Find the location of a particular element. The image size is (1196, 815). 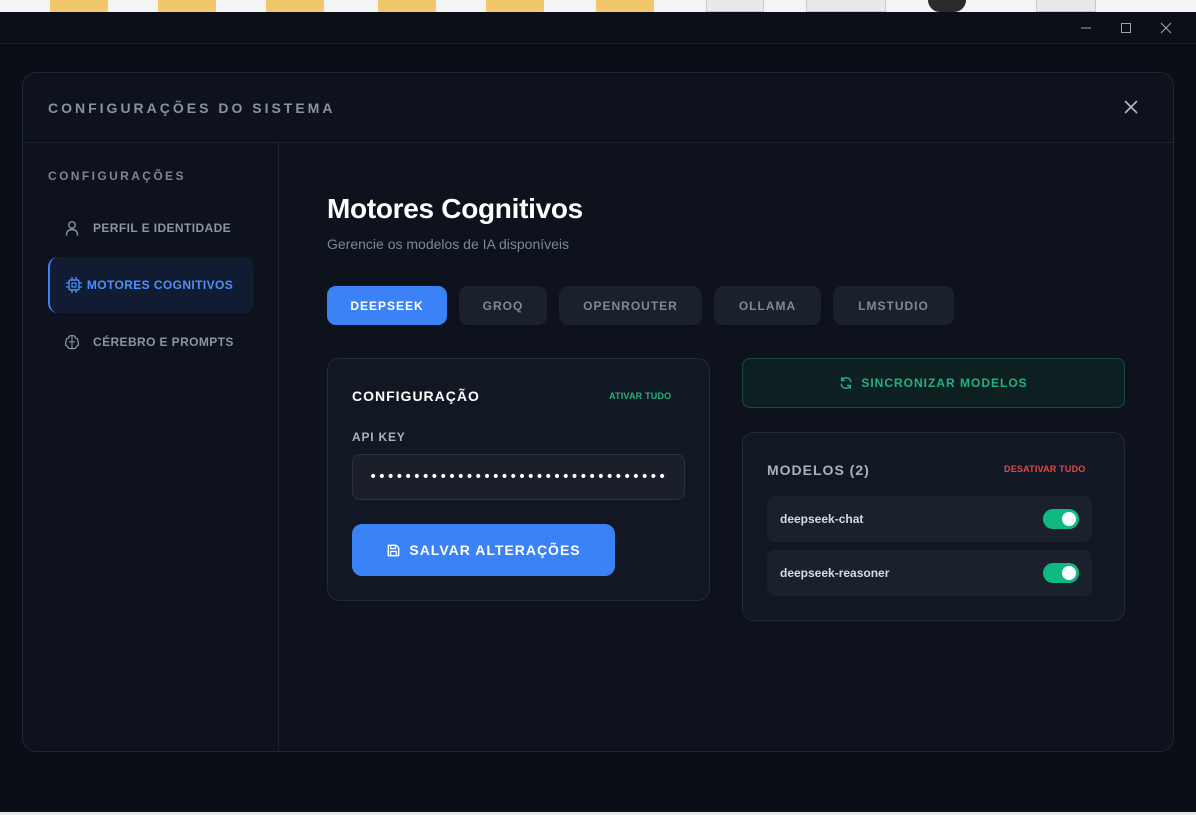

page-subtitle: Gerencie os modelos de IA disponíveis is located at coordinates (448, 244).